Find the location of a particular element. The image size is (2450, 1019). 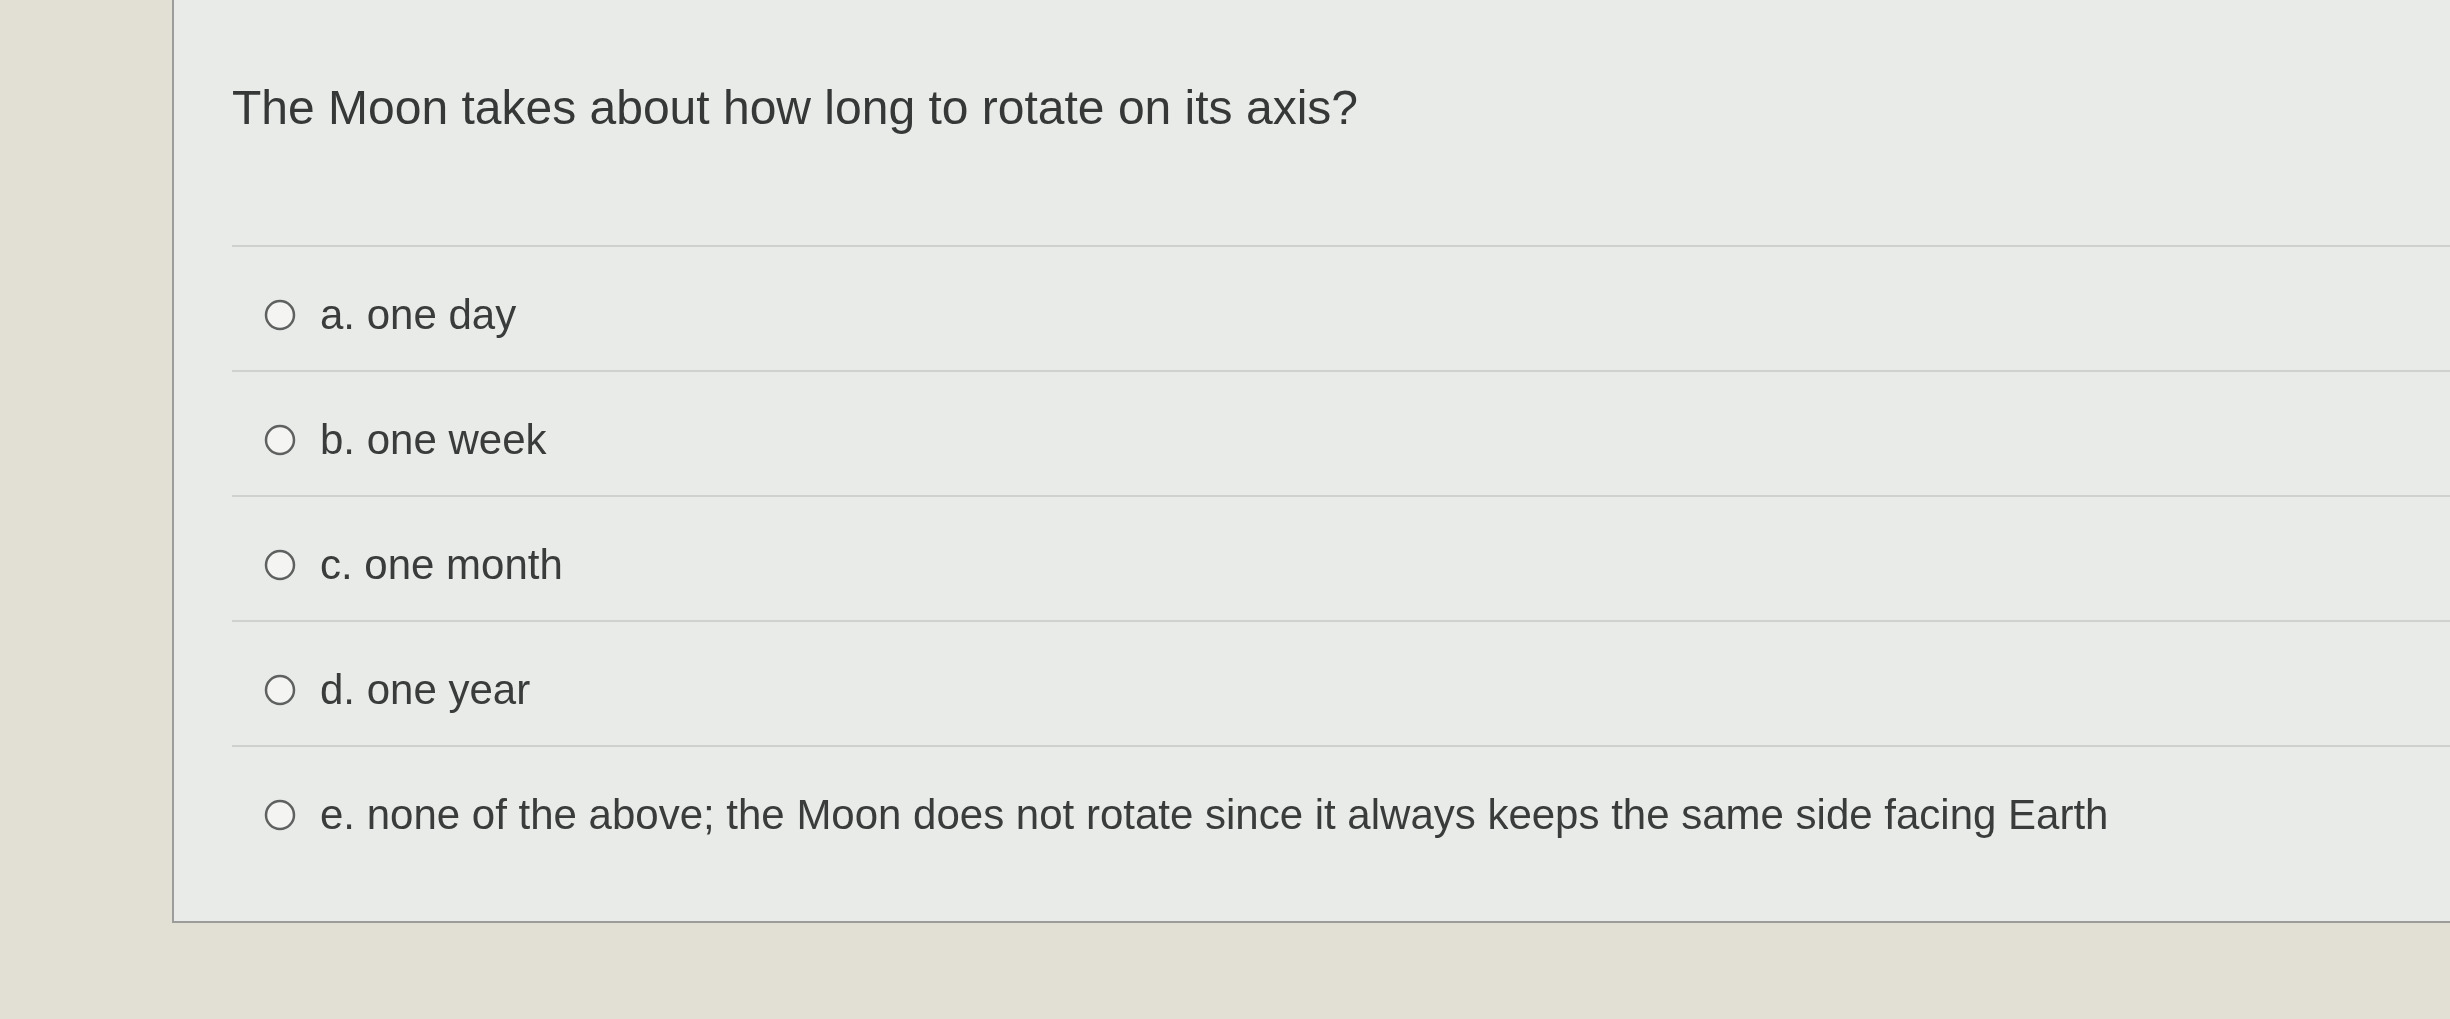

option-label: d. one year is located at coordinates (425, 690).